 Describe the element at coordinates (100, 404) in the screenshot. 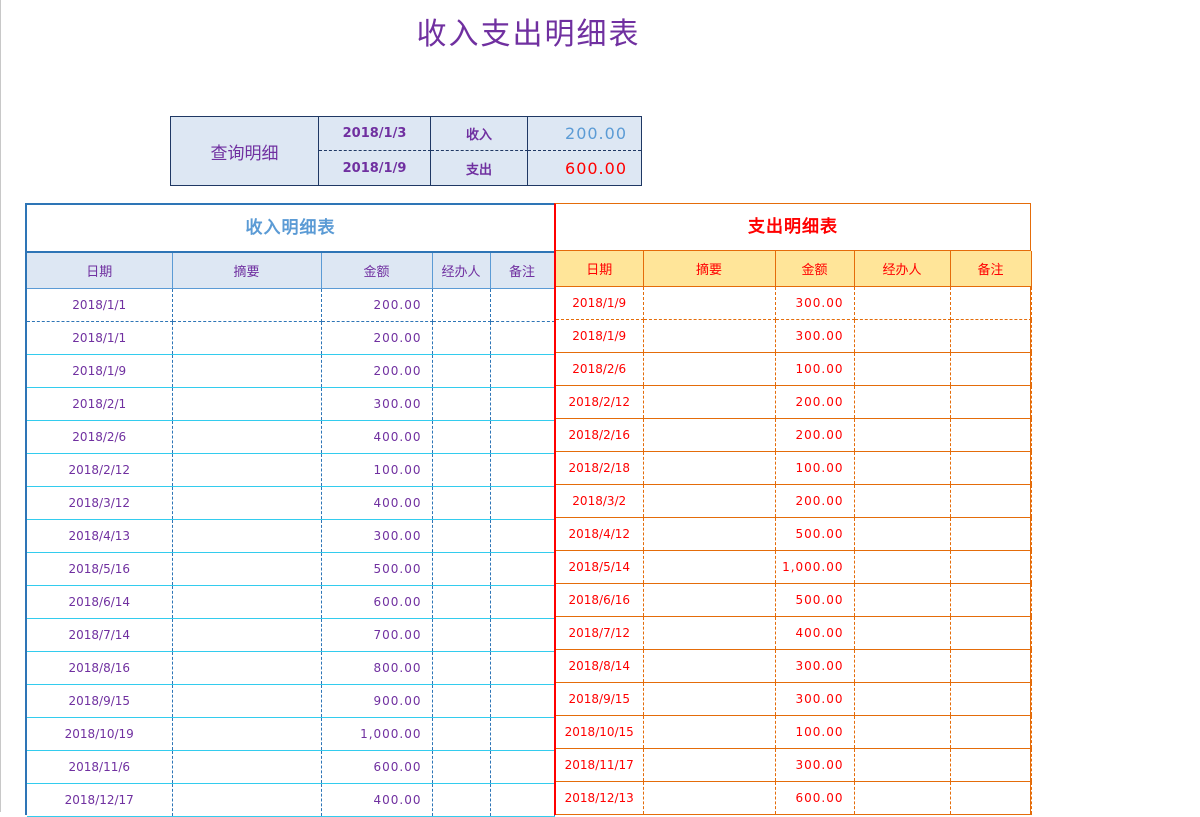

I see `income-cell-date: 2018/2/1` at that location.